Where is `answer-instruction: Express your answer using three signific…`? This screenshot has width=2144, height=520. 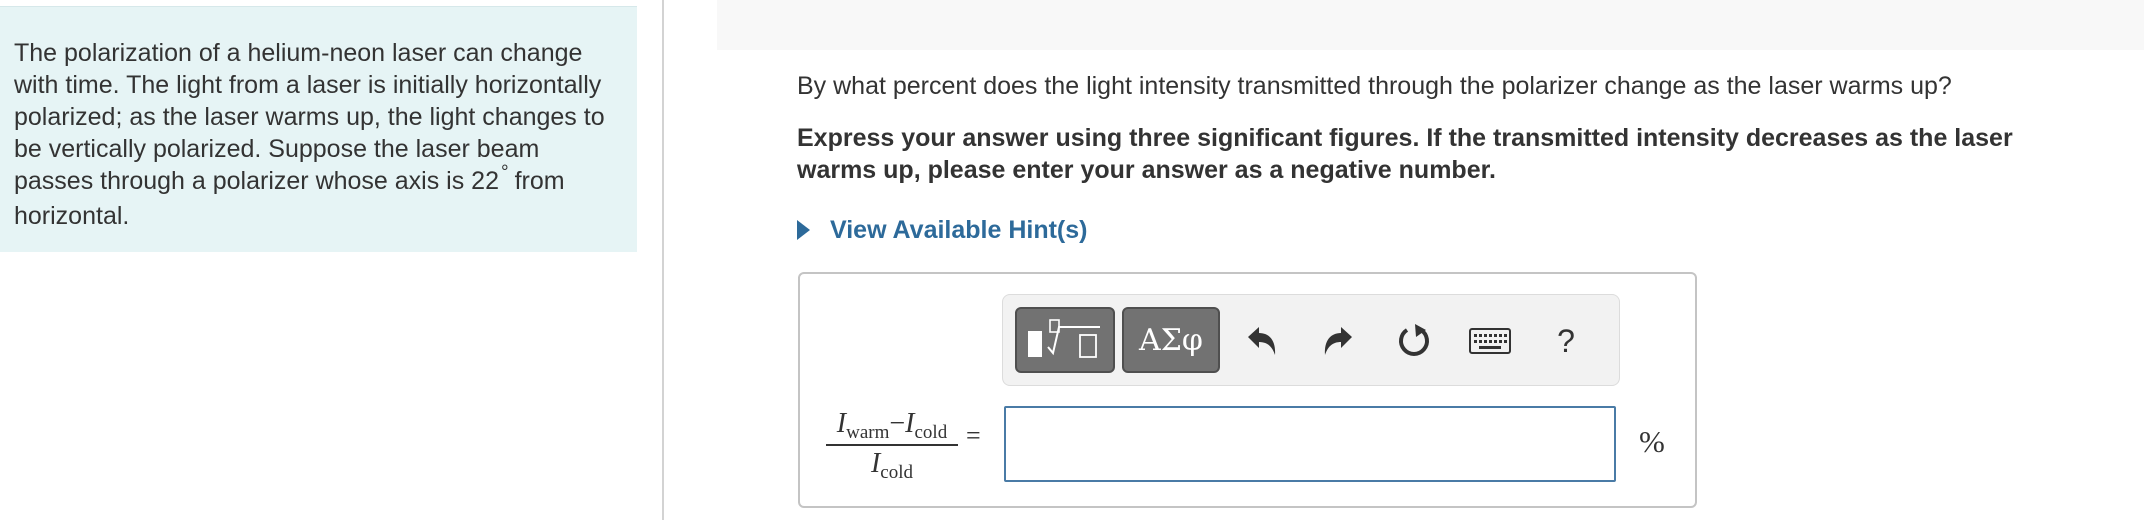
answer-instruction: Express your answer using three signific… is located at coordinates (1405, 154).